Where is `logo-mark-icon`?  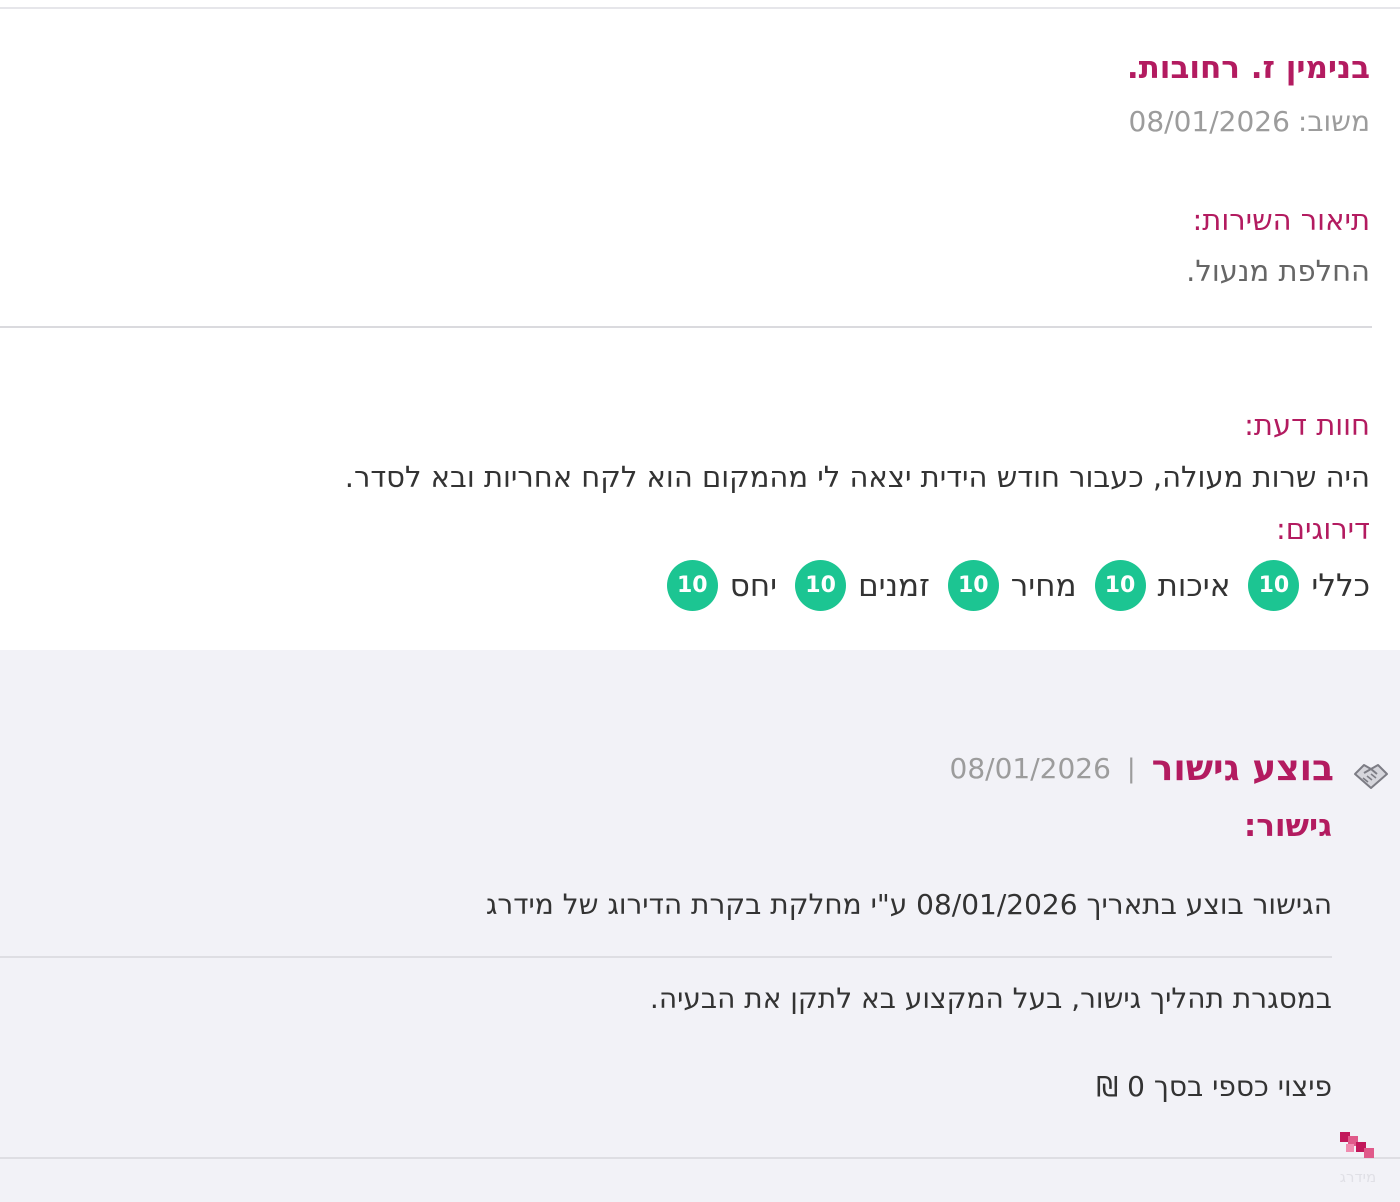
logo-mark-icon is located at coordinates (1357, 1145).